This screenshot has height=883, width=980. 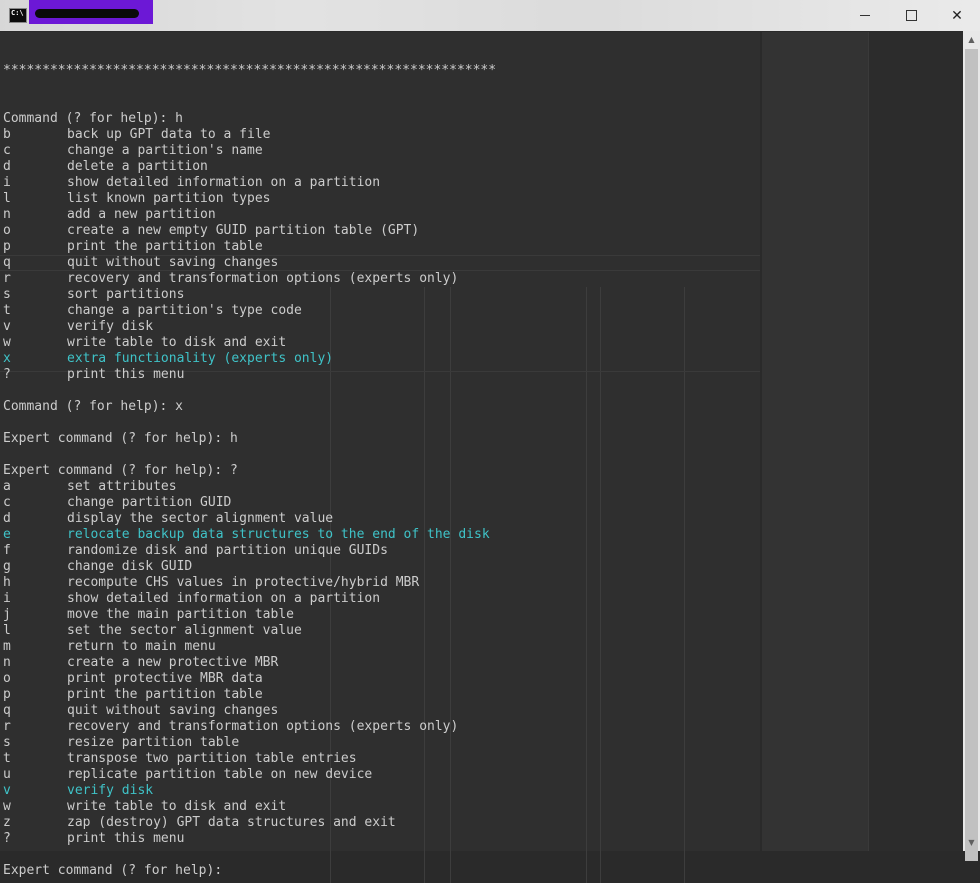 What do you see at coordinates (169, 134) in the screenshot?
I see `menu-item-description: back up GPT data to a file` at bounding box center [169, 134].